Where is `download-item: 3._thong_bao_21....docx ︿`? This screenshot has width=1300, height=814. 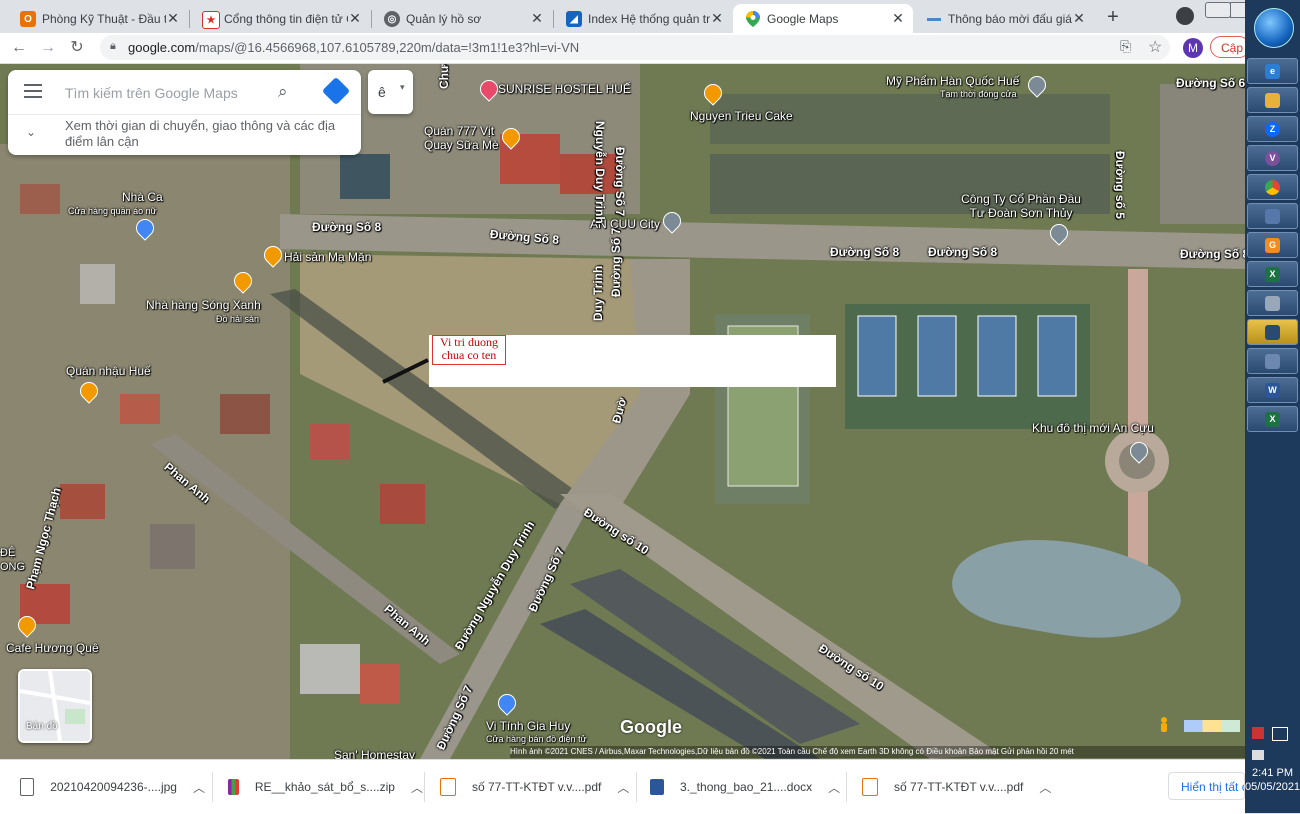 download-item: 3._thong_bao_21....docx ︿ is located at coordinates (747, 787).